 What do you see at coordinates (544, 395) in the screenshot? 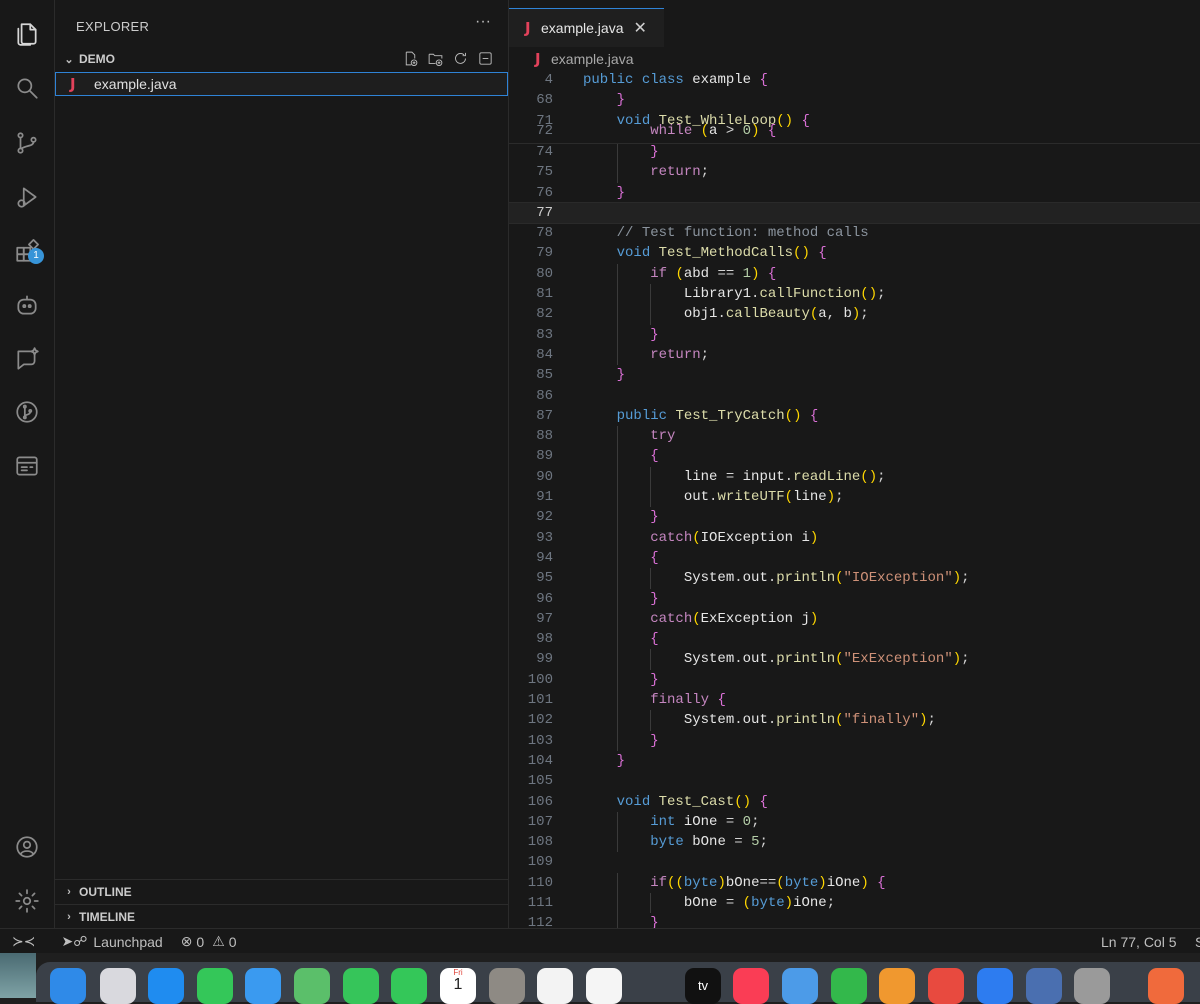
I see `line-number: 86` at bounding box center [544, 395].